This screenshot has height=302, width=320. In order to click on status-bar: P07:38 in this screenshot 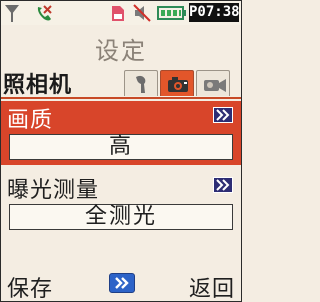, I will do `click(121, 13)`.